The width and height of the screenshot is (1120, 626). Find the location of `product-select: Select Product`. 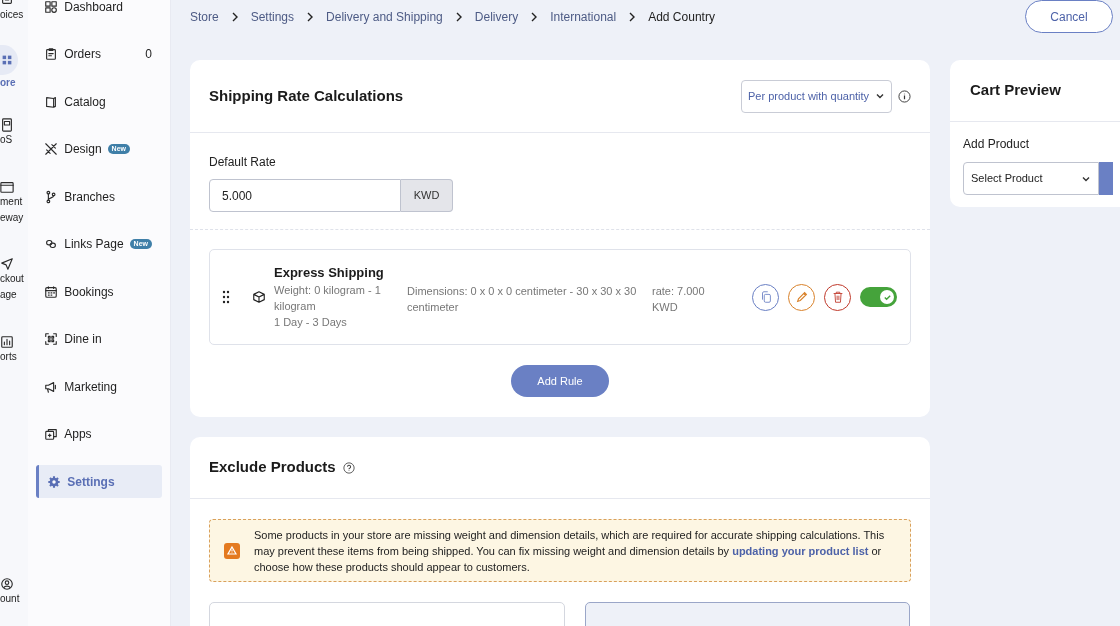

product-select: Select Product is located at coordinates (1031, 178).